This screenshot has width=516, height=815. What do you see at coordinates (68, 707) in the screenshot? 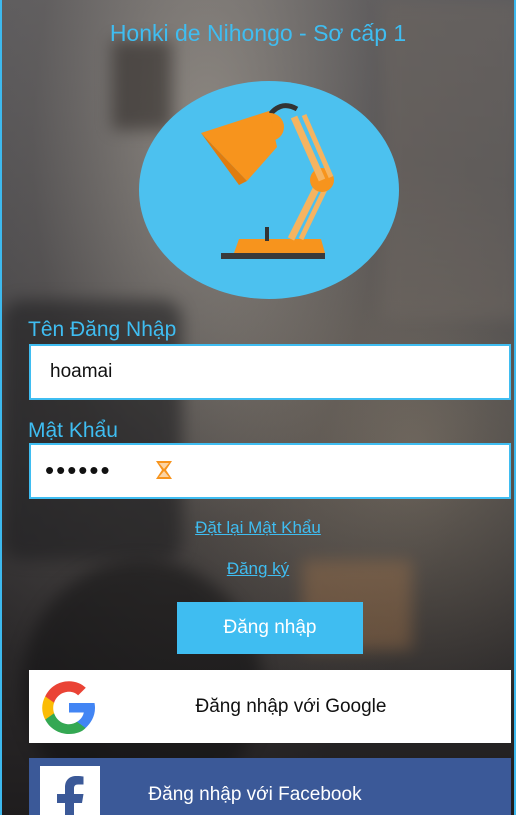
I see `google-icon` at bounding box center [68, 707].